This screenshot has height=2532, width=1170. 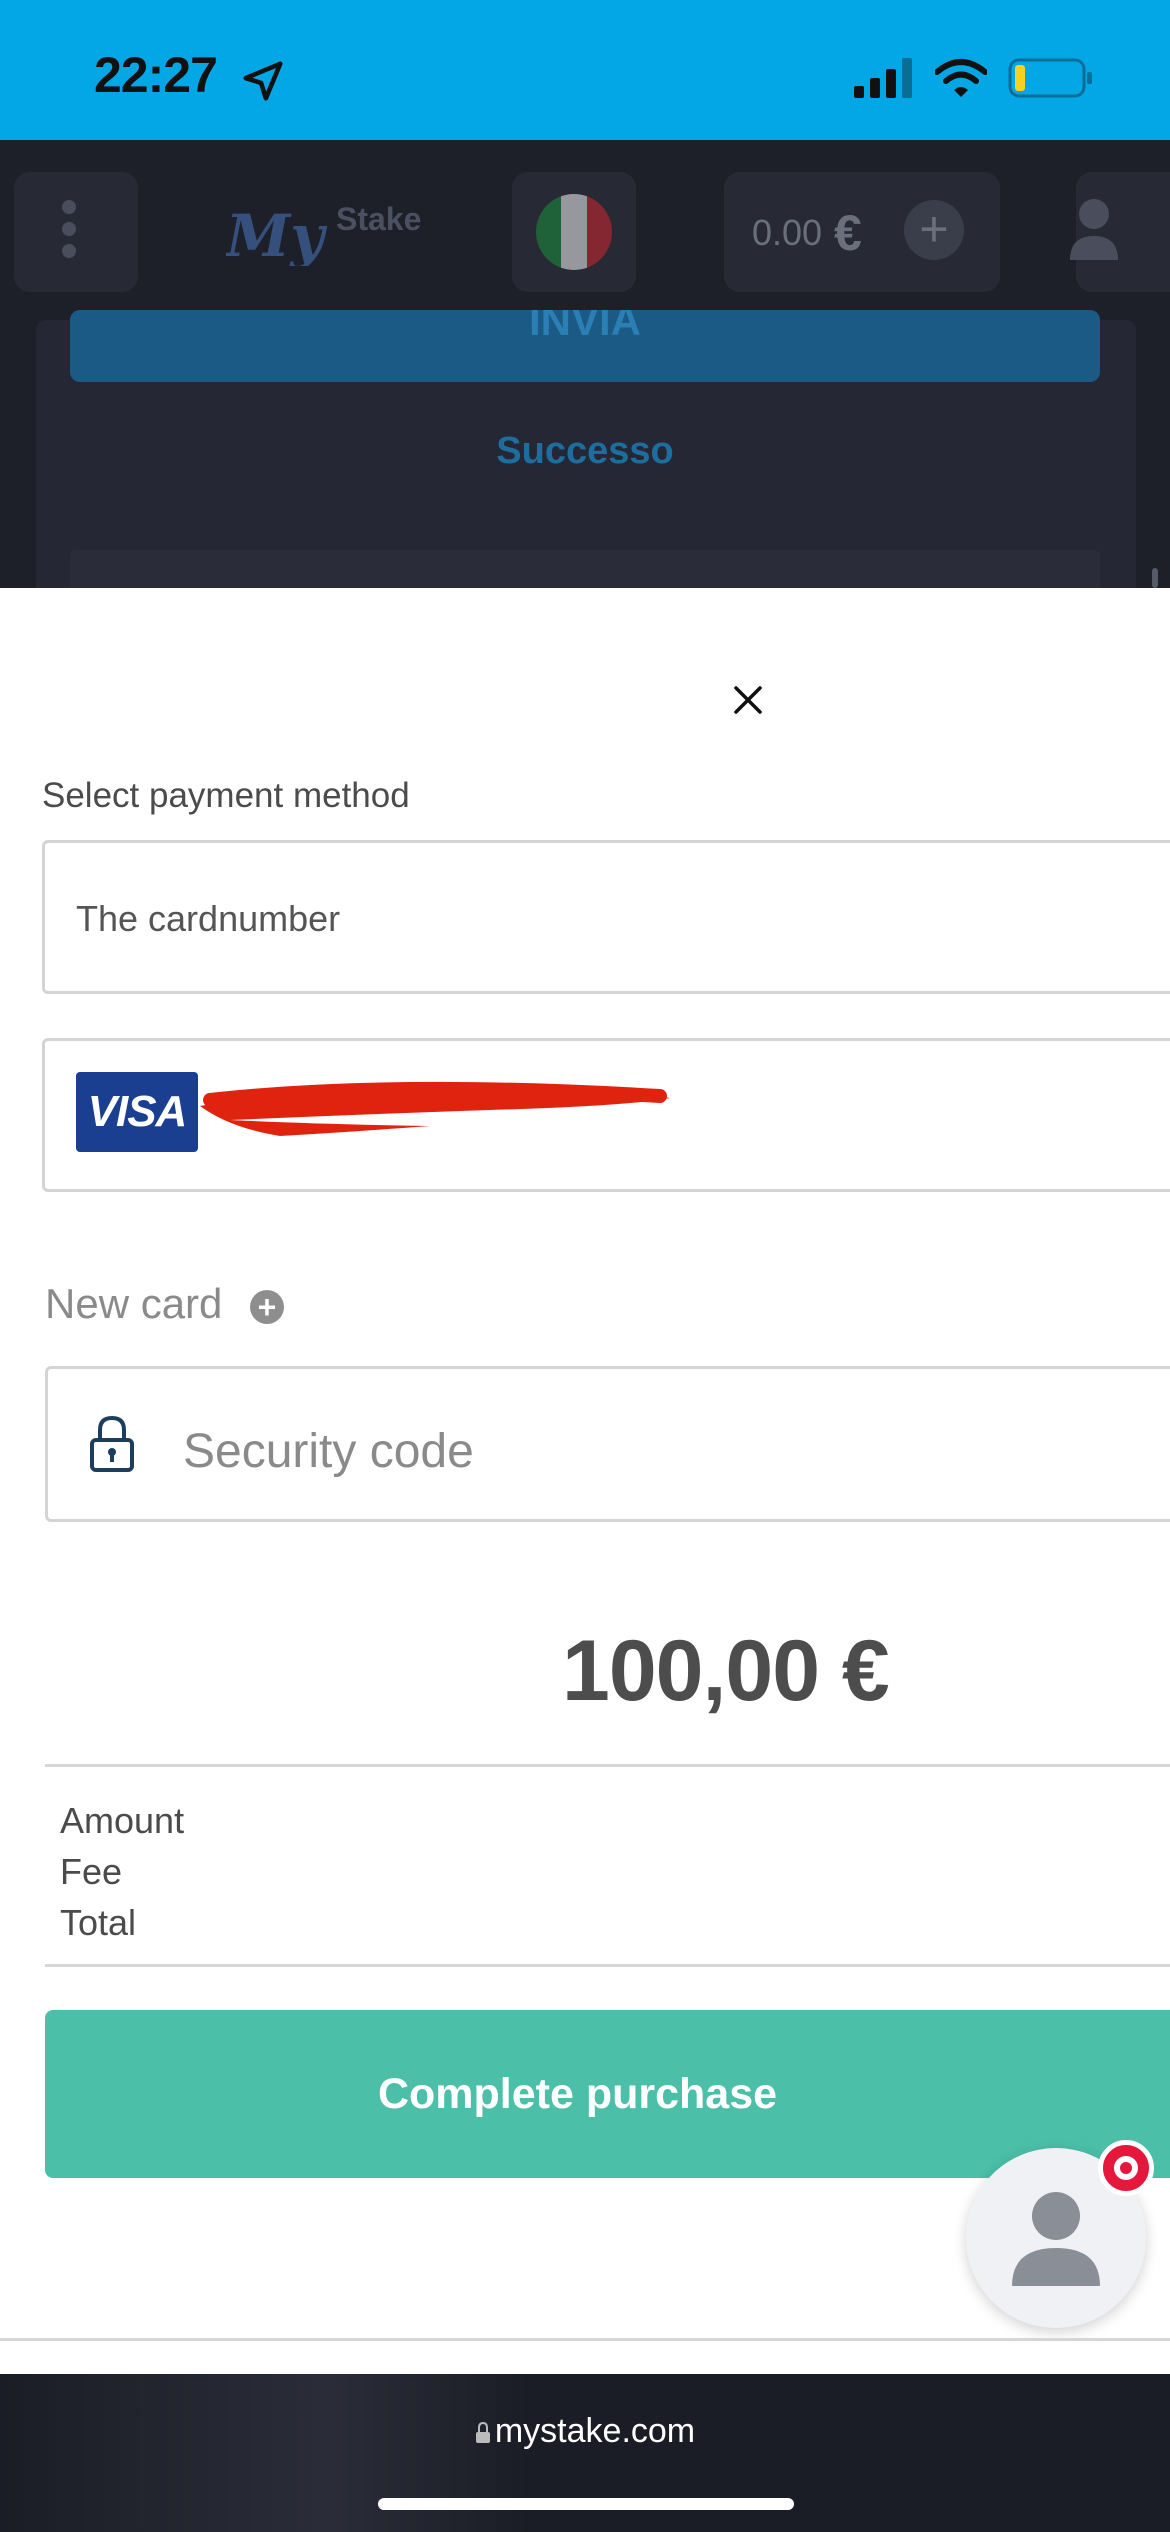 I want to click on secure-lock-icon, so click(x=482, y=2432).